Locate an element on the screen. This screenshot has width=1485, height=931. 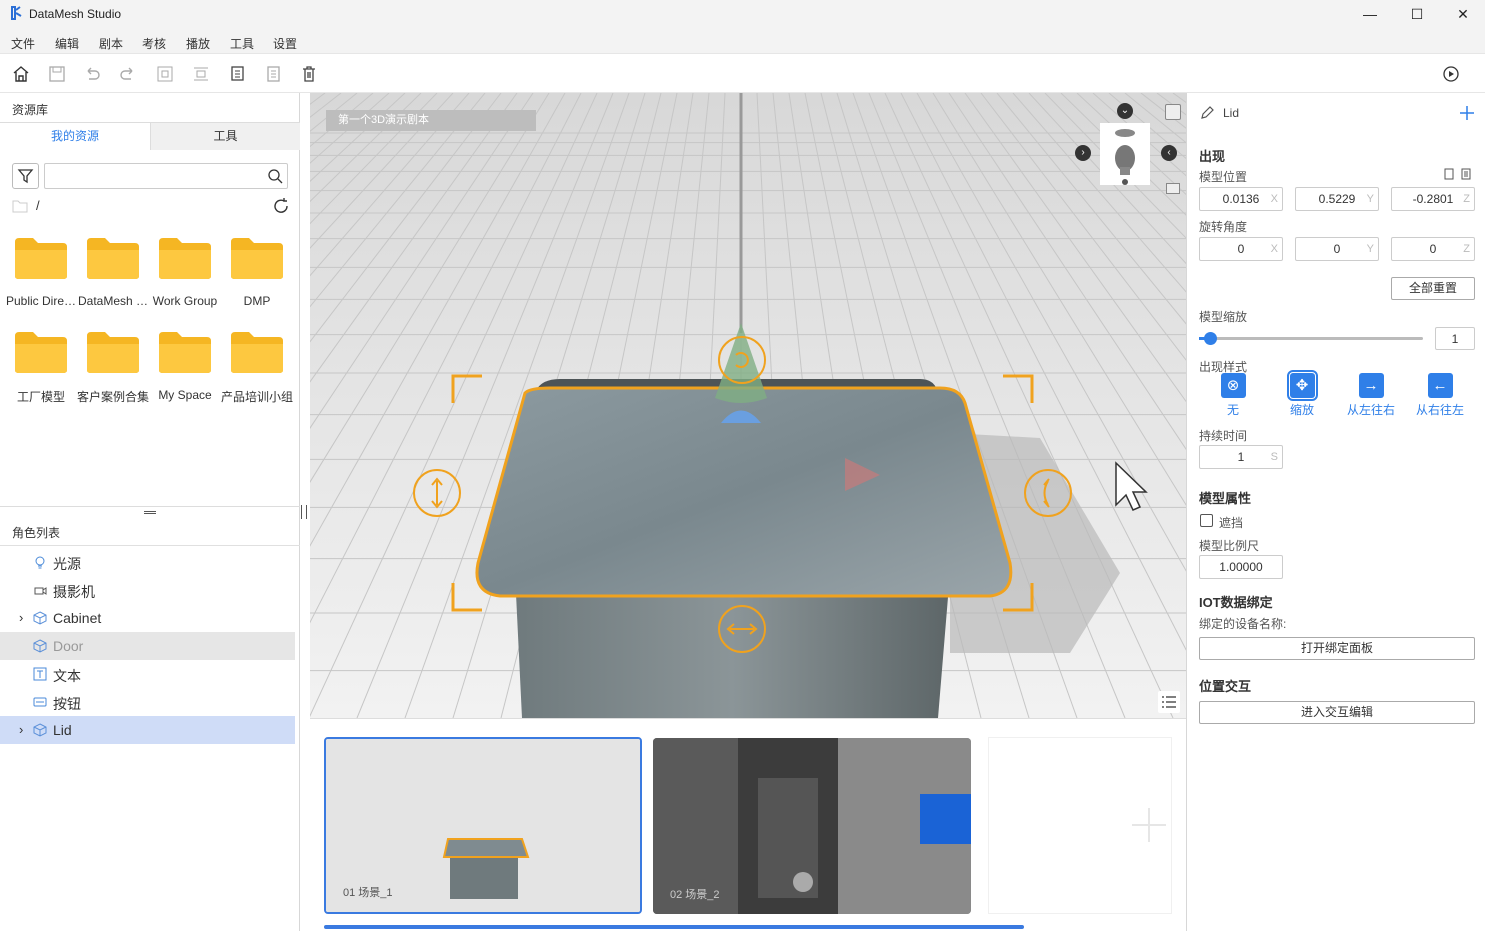
interact-section-title: 位置交互 is located at coordinates (1225, 686).